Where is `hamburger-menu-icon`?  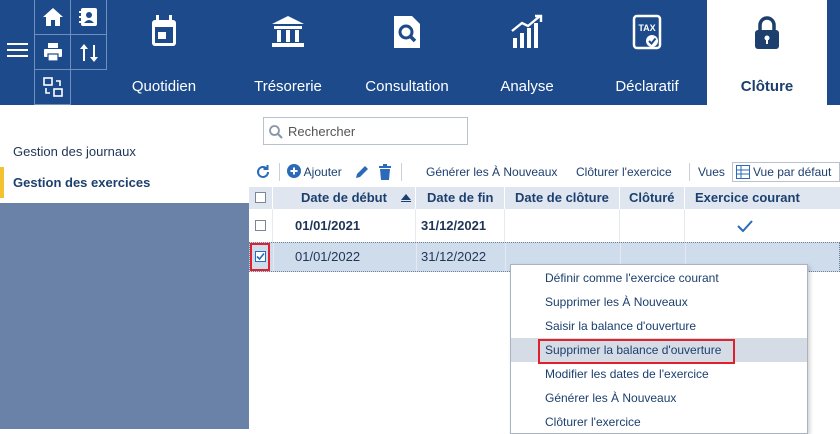 hamburger-menu-icon is located at coordinates (17, 52).